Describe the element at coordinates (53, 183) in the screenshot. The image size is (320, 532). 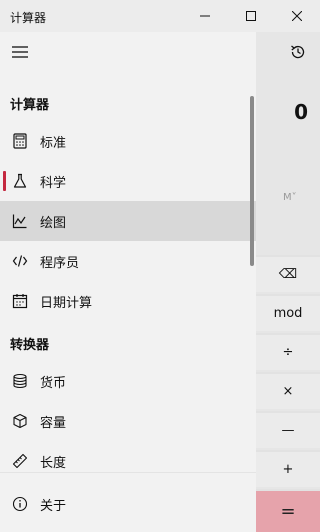
I see `nav-item-label: 科学` at that location.